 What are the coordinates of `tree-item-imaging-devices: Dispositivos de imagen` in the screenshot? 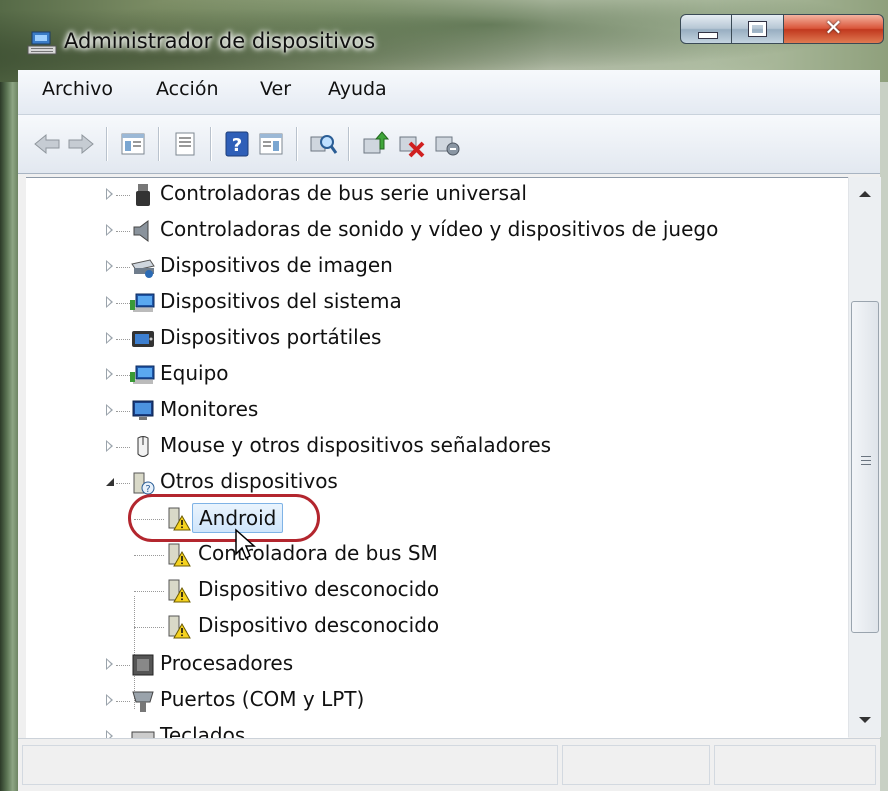 It's located at (426, 267).